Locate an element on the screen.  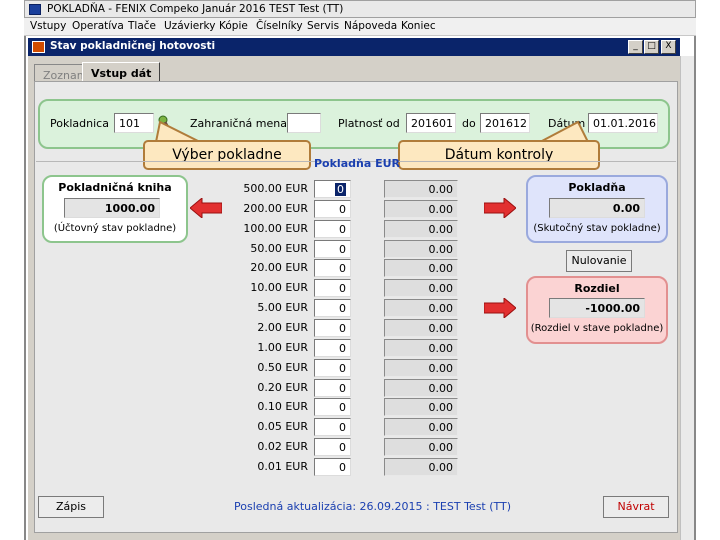
menu-tlace: Tlače is located at coordinates (142, 26).